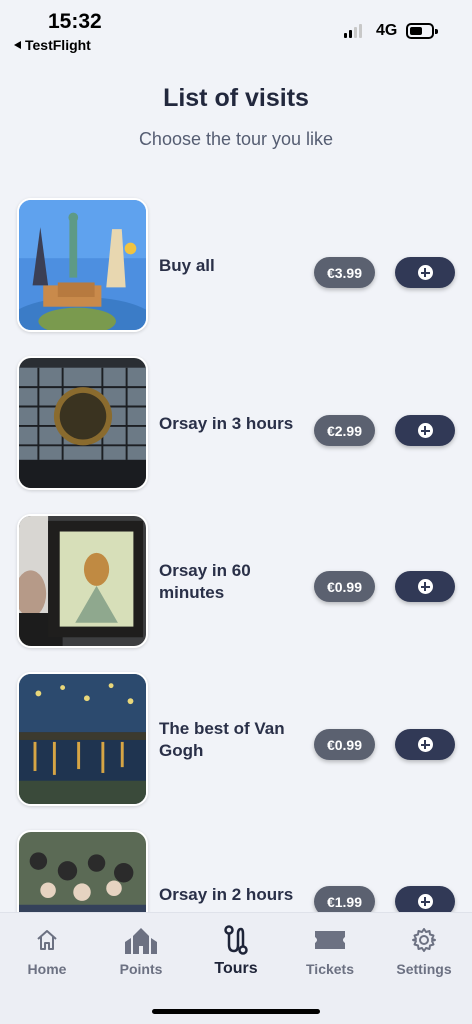 Image resolution: width=472 pixels, height=1024 pixels. Describe the element at coordinates (75, 21) in the screenshot. I see `status-time: 15:32` at that location.